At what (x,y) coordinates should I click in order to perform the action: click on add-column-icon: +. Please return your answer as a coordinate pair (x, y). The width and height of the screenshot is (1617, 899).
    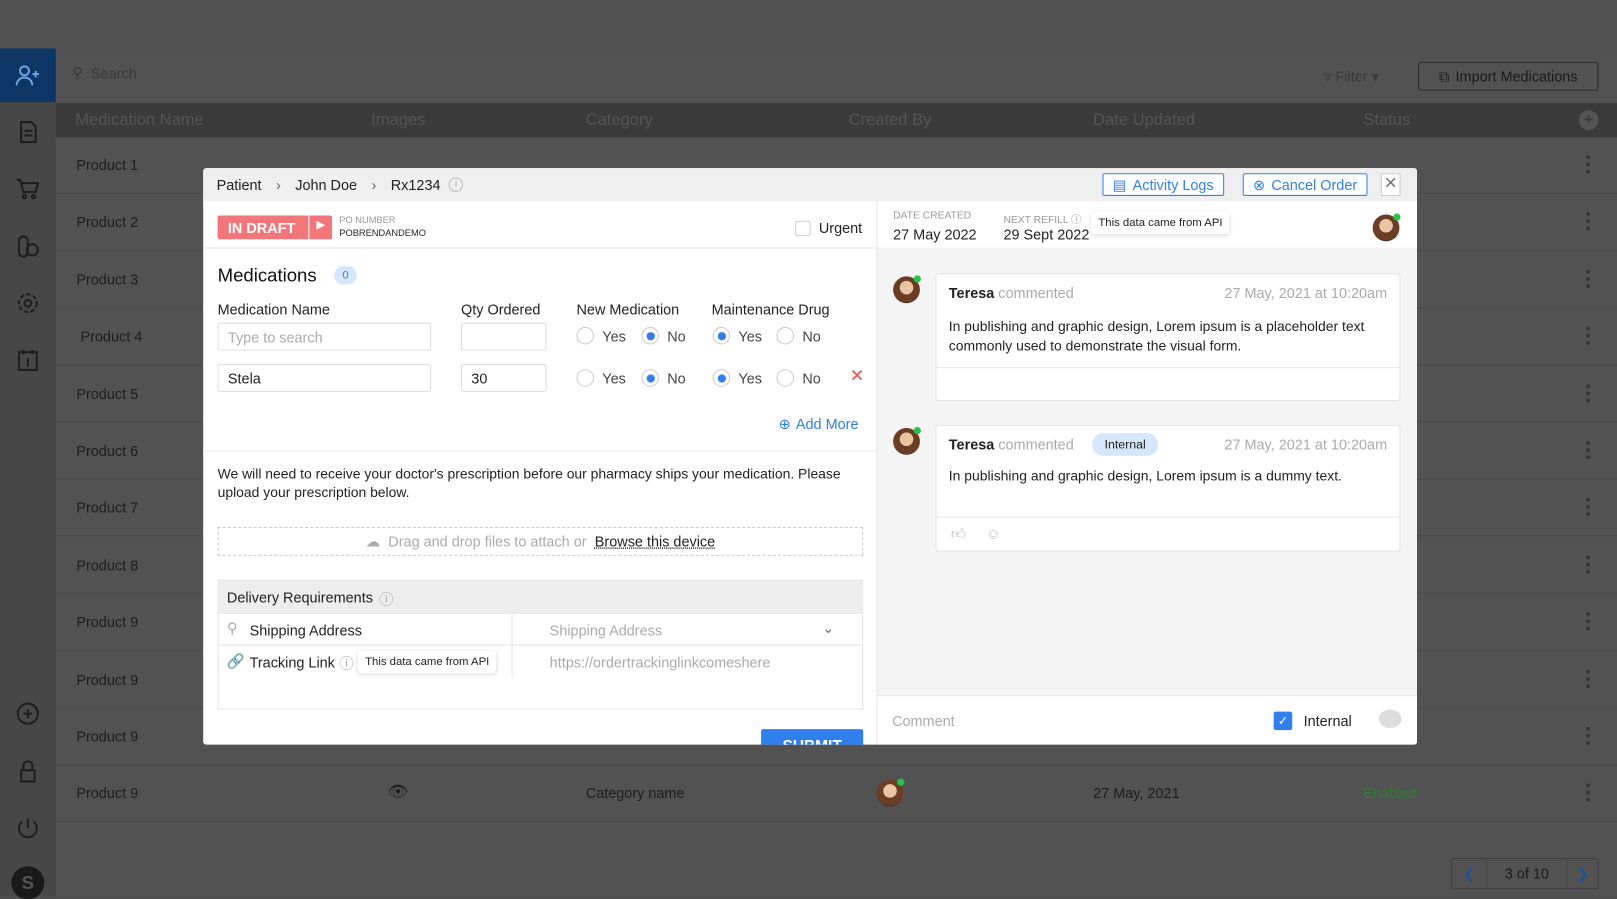
    Looking at the image, I should click on (1588, 120).